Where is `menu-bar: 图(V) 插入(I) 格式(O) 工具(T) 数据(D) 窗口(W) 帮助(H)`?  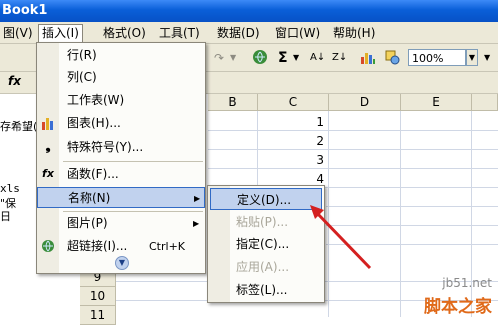
menu-bar: 图(V) 插入(I) 格式(O) 工具(T) 数据(D) 窗口(W) 帮助(H) is located at coordinates (249, 33).